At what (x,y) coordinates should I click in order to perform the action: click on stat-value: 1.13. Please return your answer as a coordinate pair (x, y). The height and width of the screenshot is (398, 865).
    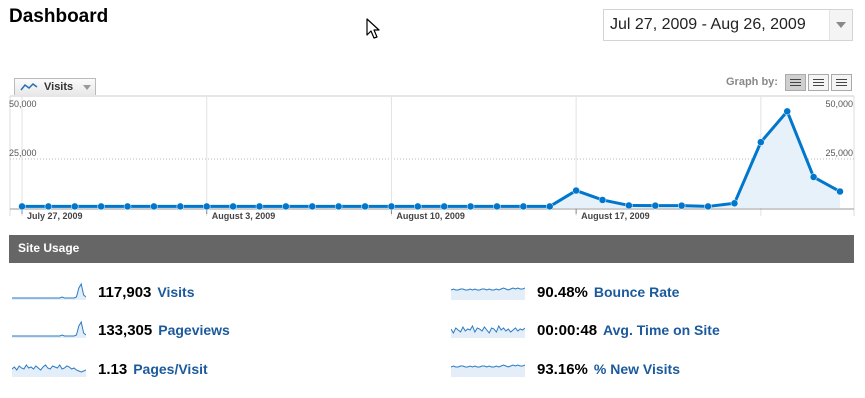
    Looking at the image, I should click on (113, 369).